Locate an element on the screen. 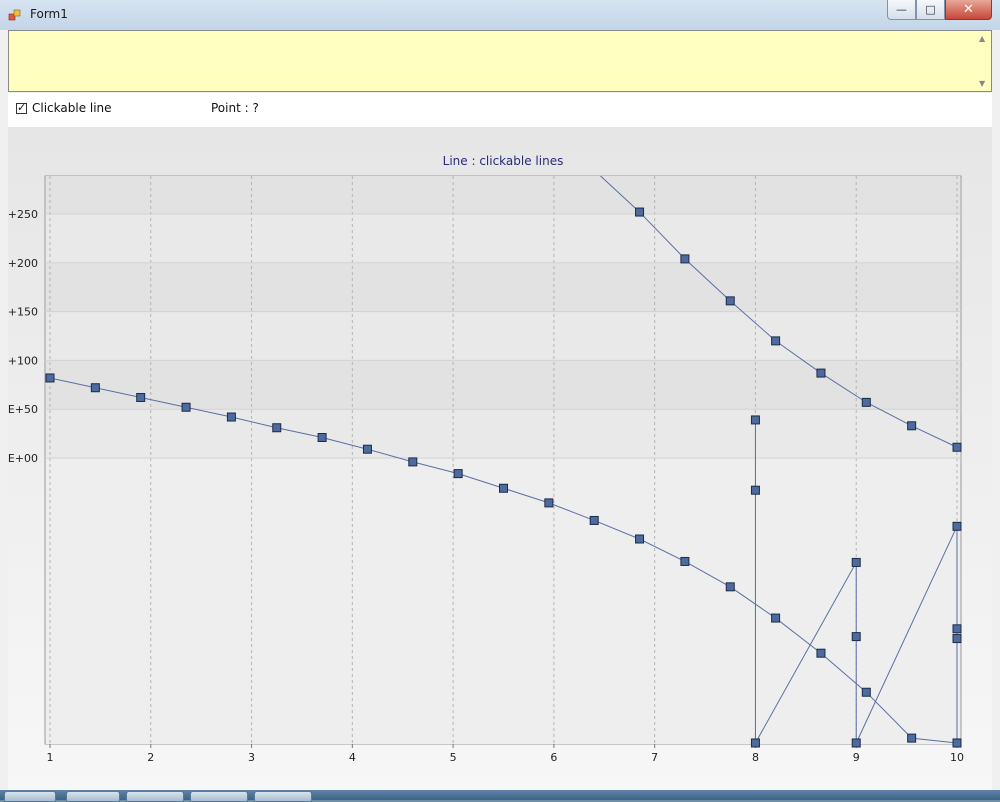 This screenshot has height=802, width=1000. taskbar-button-folder is located at coordinates (283, 796).